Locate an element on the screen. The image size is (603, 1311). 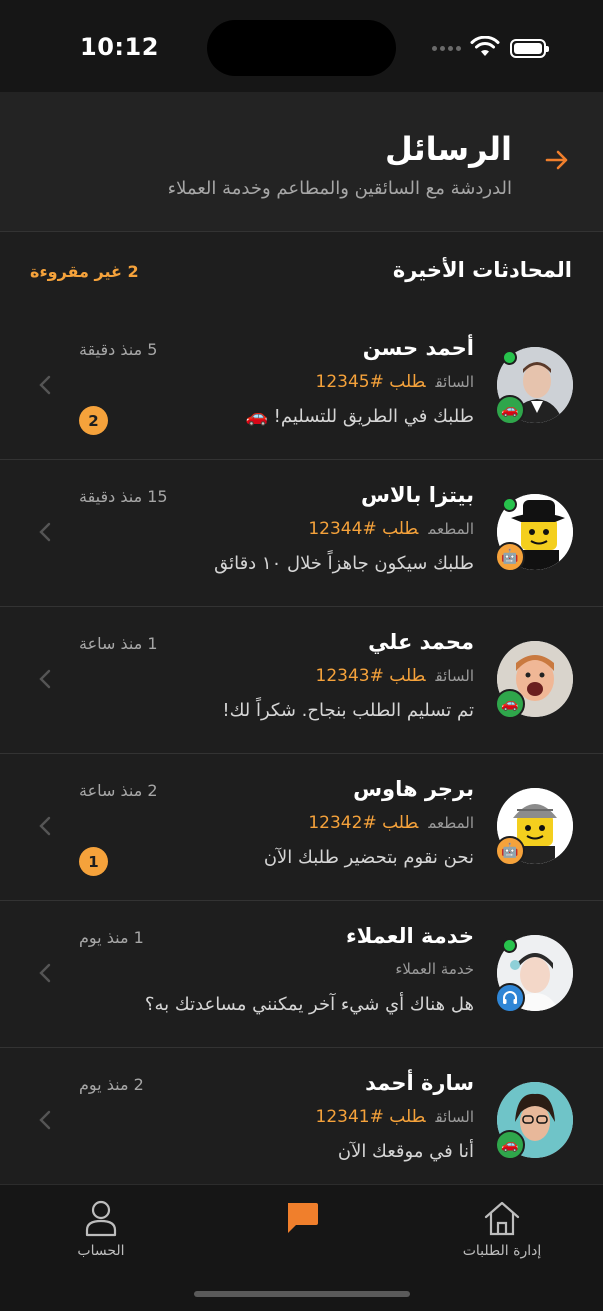
status-time: 10:12 is located at coordinates (119, 47).